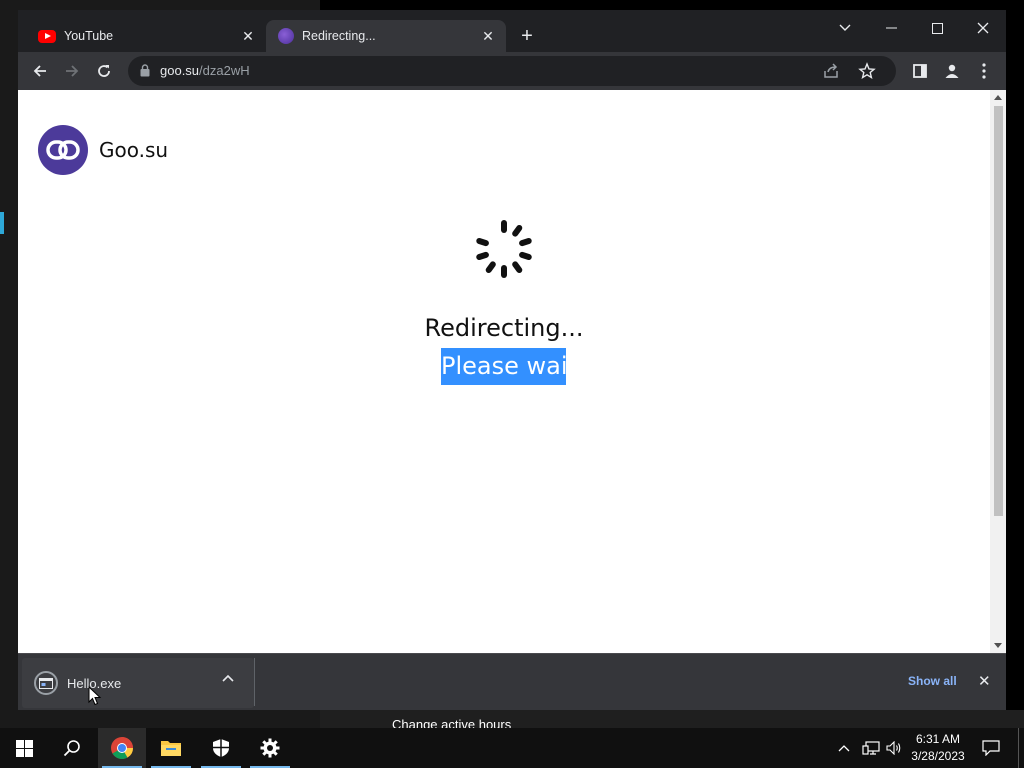 Image resolution: width=1024 pixels, height=768 pixels. I want to click on start-button, so click(24, 748).